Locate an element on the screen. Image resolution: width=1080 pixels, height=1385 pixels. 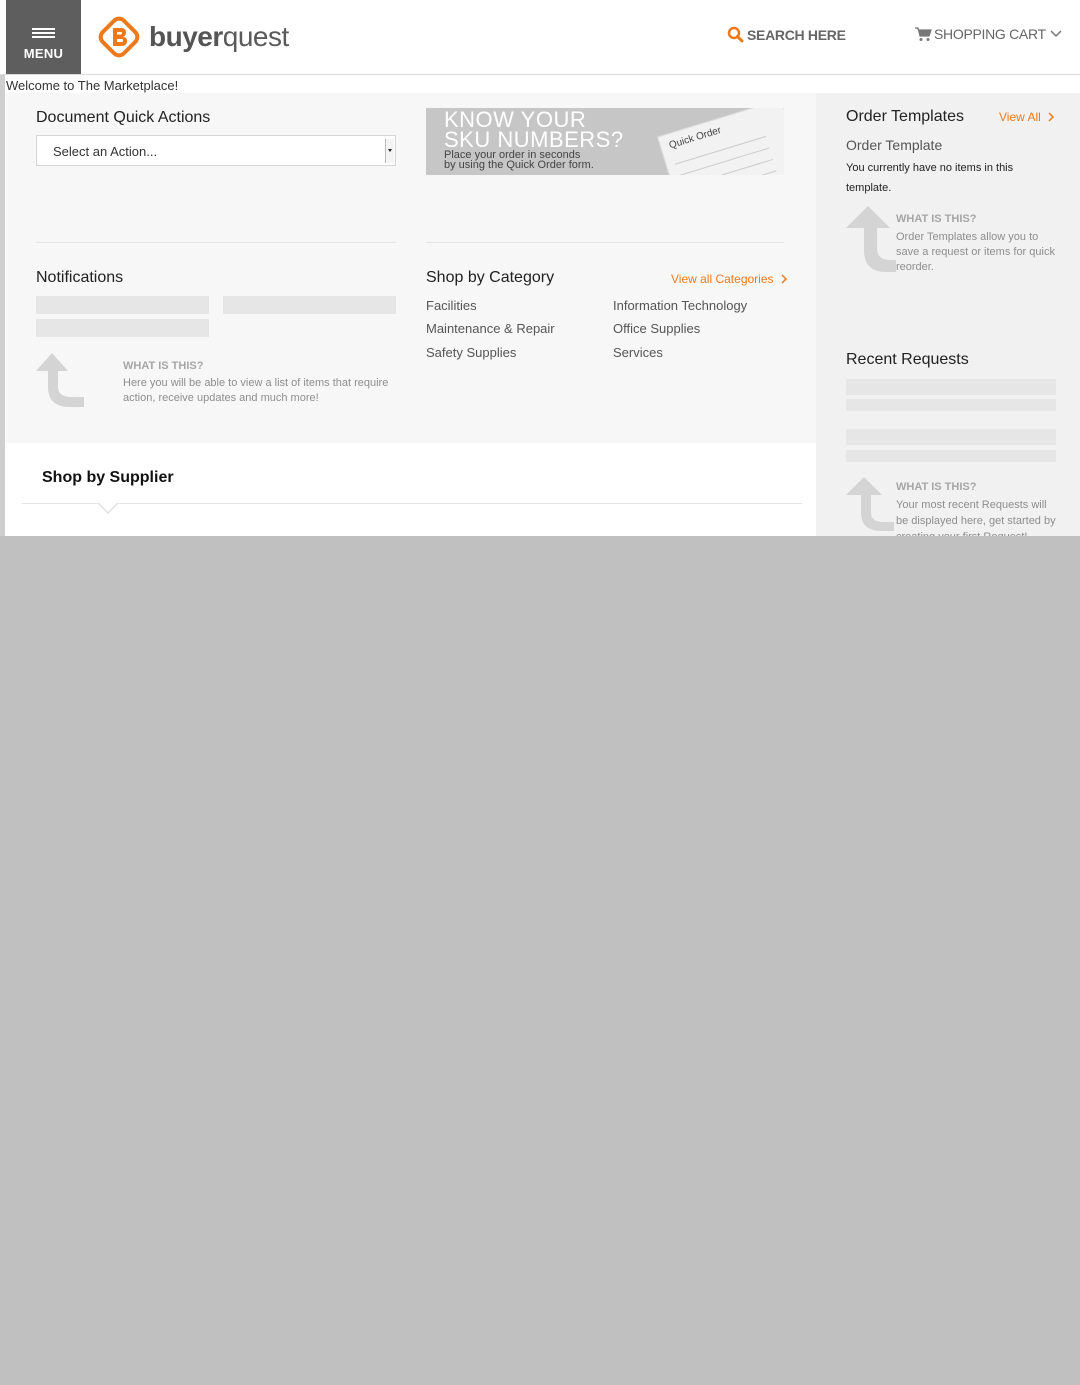
order-templates-title: Order Templates is located at coordinates (905, 116).